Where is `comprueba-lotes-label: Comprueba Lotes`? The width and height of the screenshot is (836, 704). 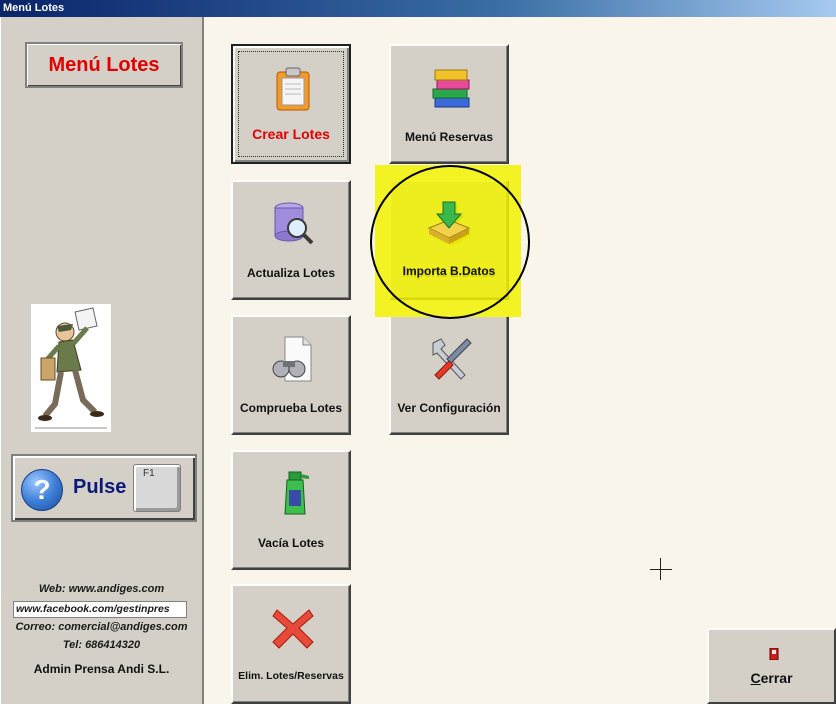 comprueba-lotes-label: Comprueba Lotes is located at coordinates (290, 408).